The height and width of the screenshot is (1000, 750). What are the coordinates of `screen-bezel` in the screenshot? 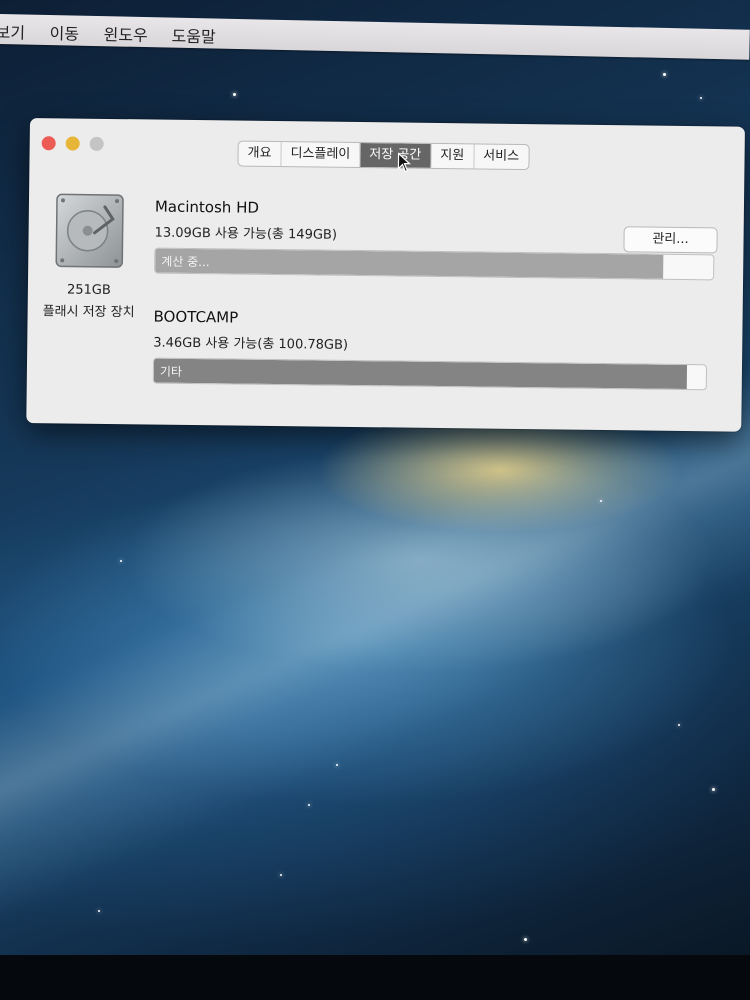 It's located at (375, 977).